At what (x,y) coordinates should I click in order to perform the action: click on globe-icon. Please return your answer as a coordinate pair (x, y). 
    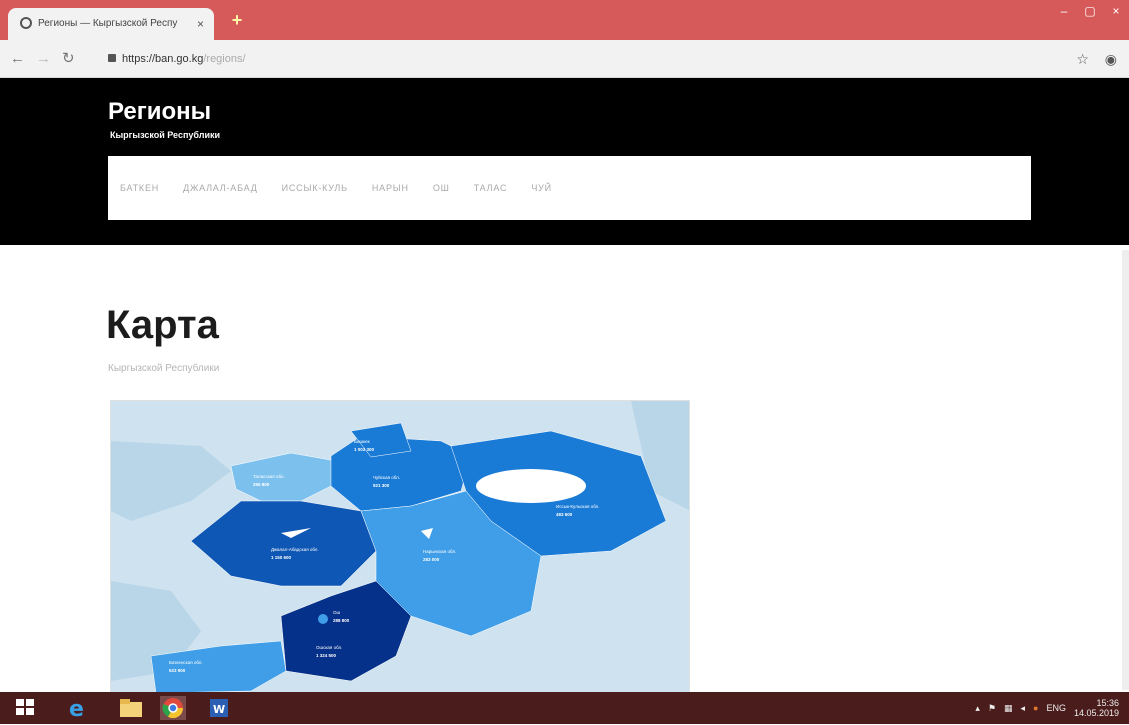
    Looking at the image, I should click on (26, 23).